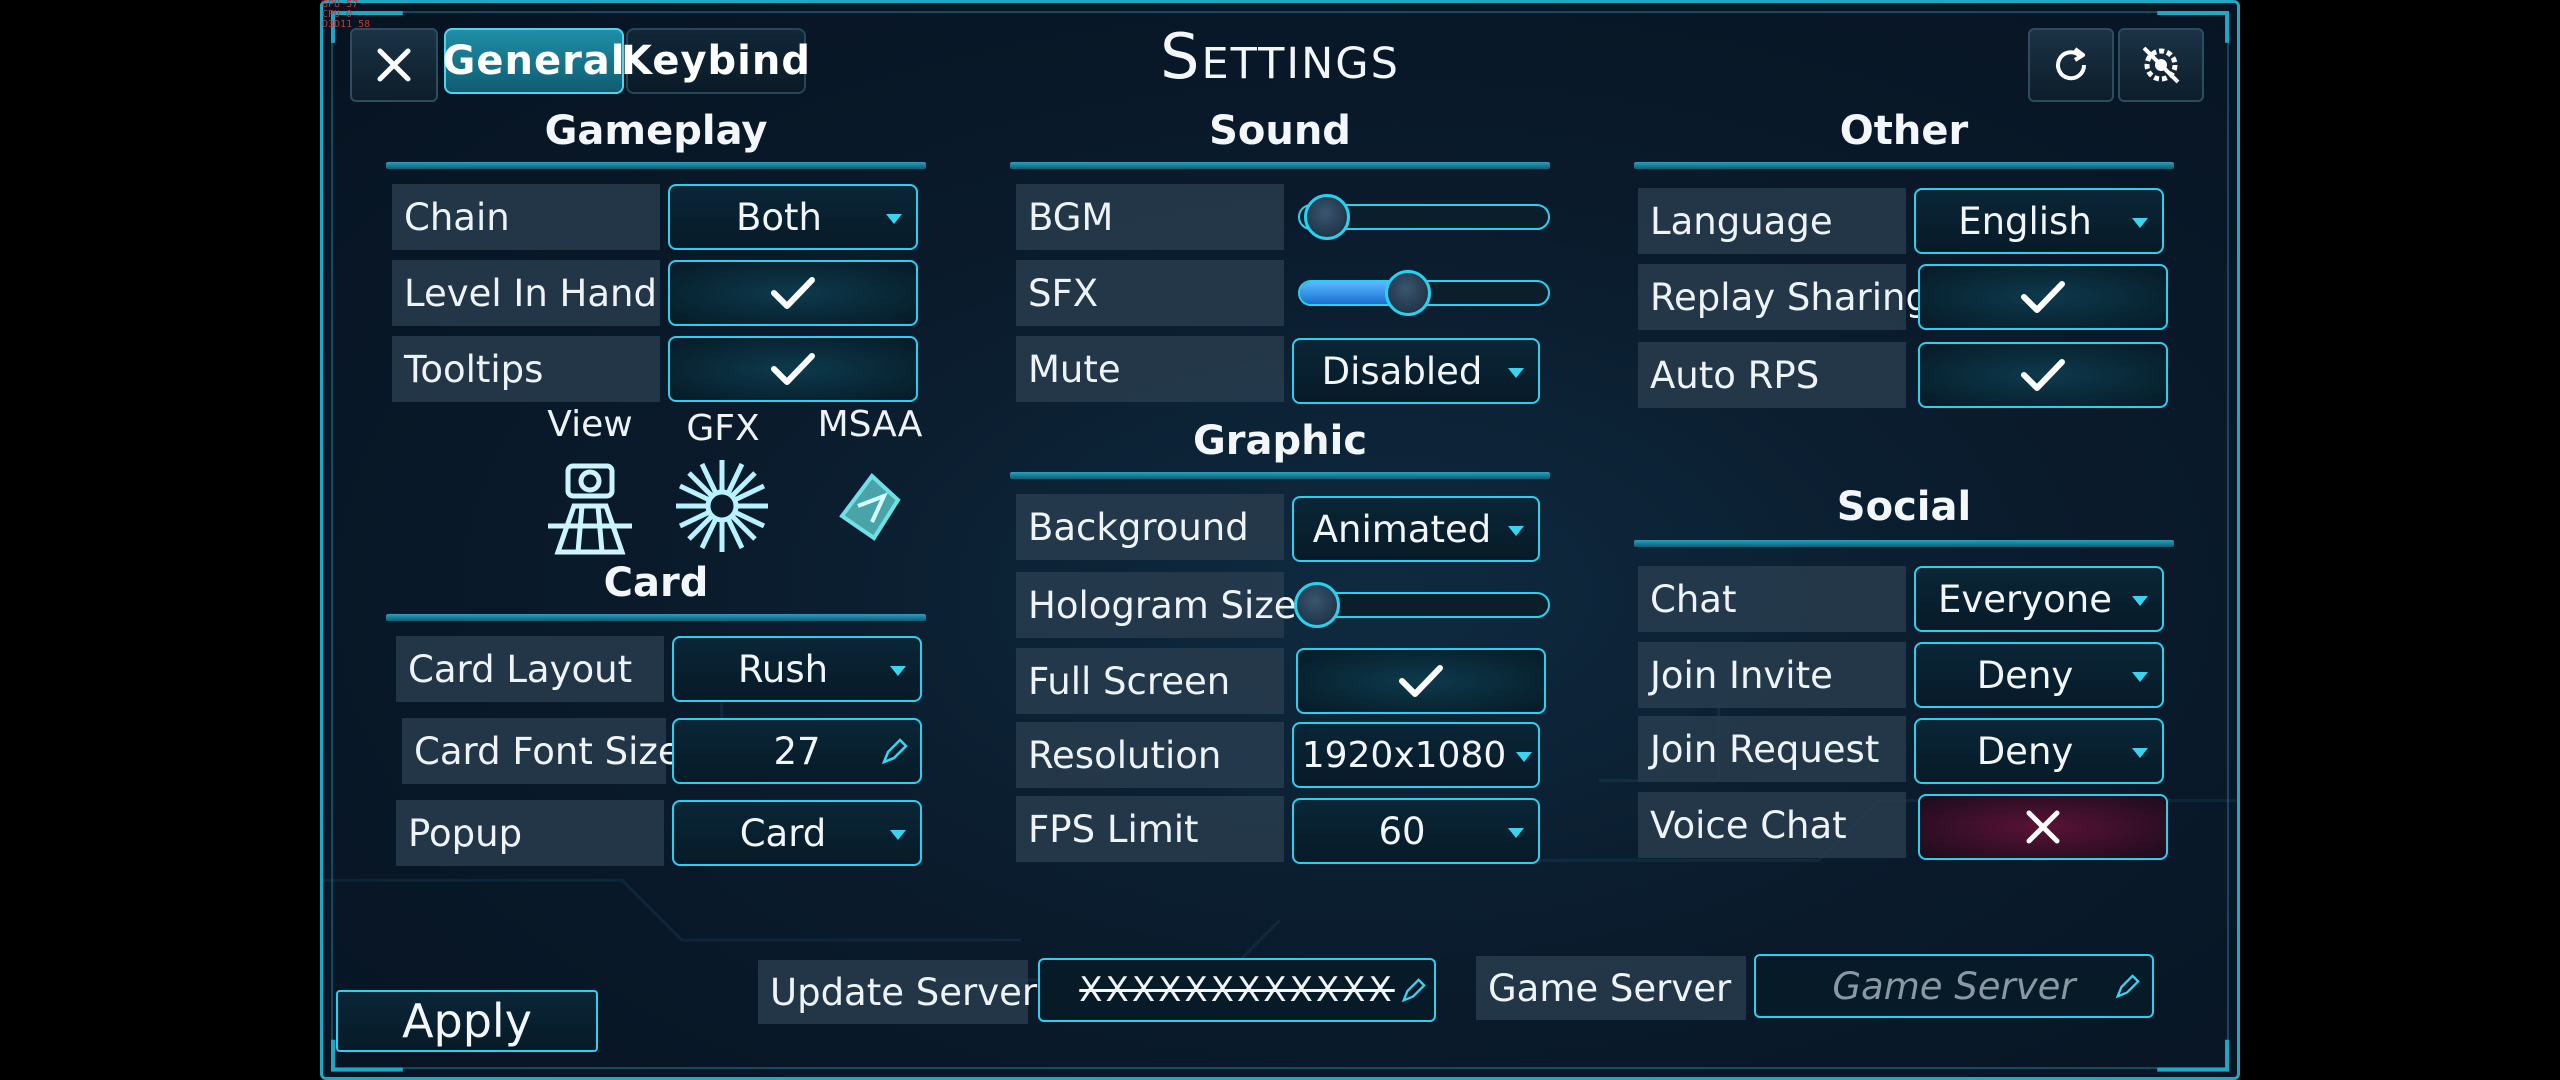 The width and height of the screenshot is (2560, 1080). What do you see at coordinates (2043, 375) in the screenshot?
I see `auto-rps-checkbox` at bounding box center [2043, 375].